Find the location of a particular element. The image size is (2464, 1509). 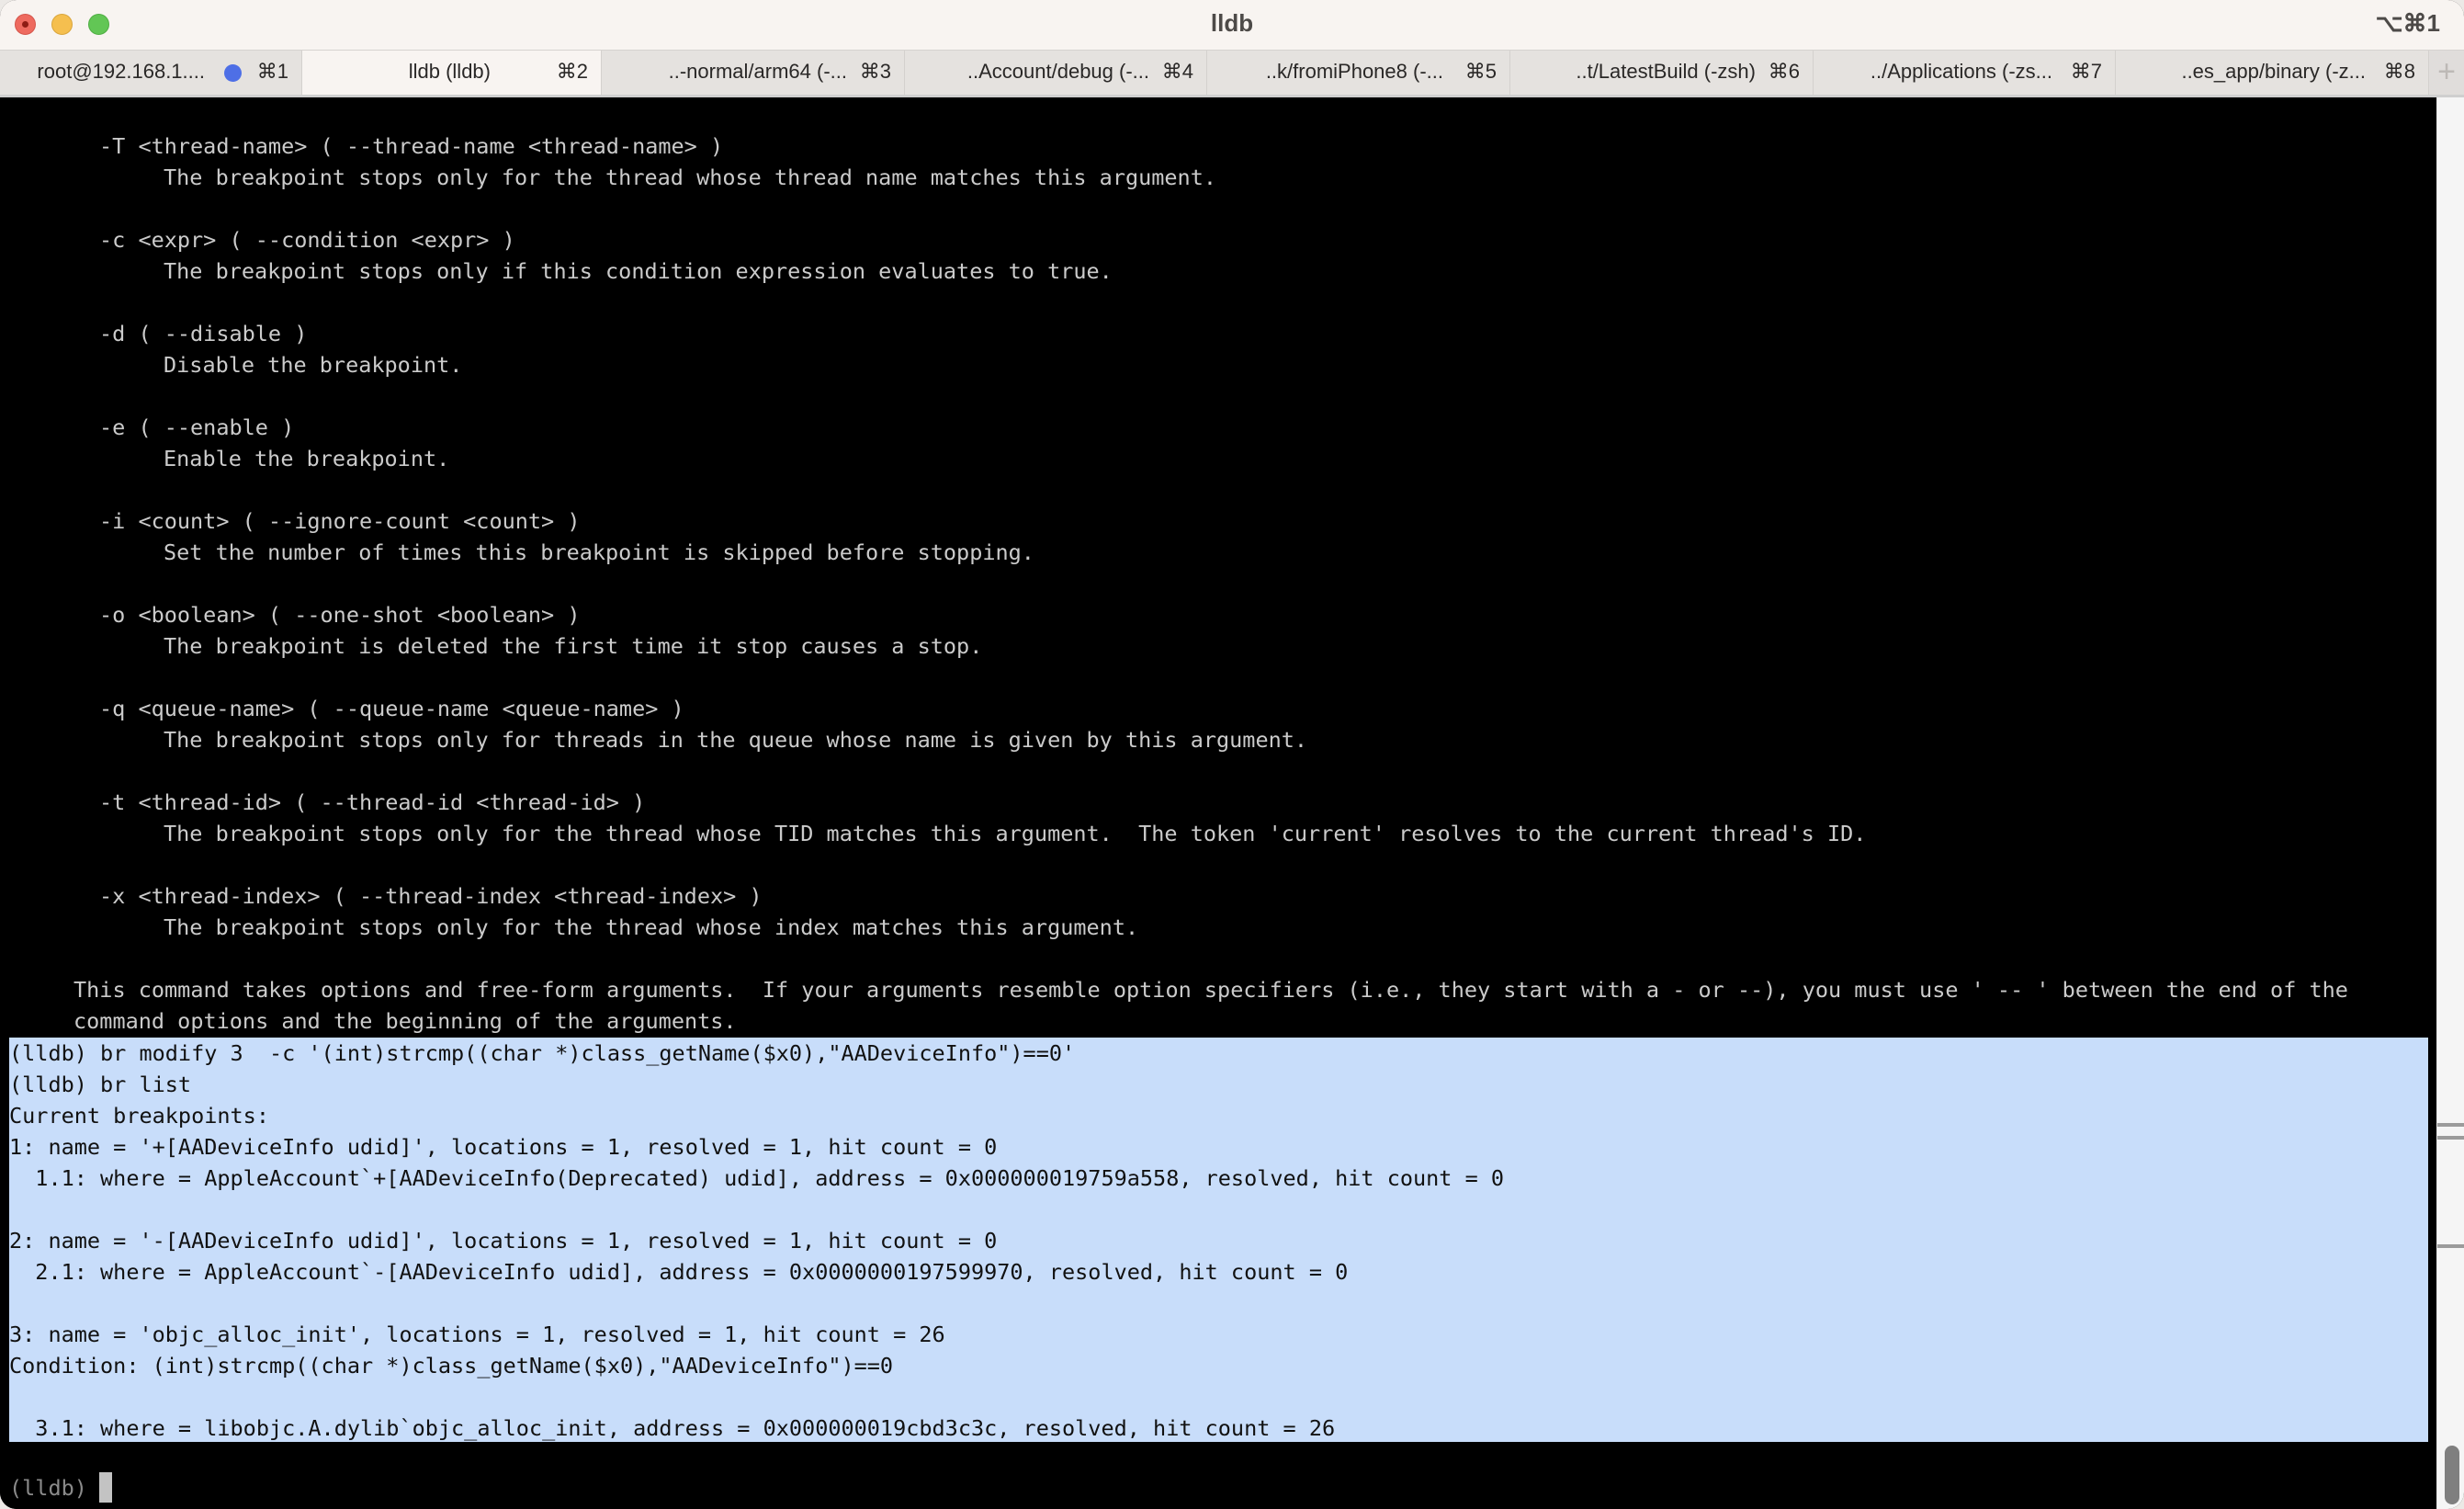

prompt: (lldb) is located at coordinates (48, 1488).